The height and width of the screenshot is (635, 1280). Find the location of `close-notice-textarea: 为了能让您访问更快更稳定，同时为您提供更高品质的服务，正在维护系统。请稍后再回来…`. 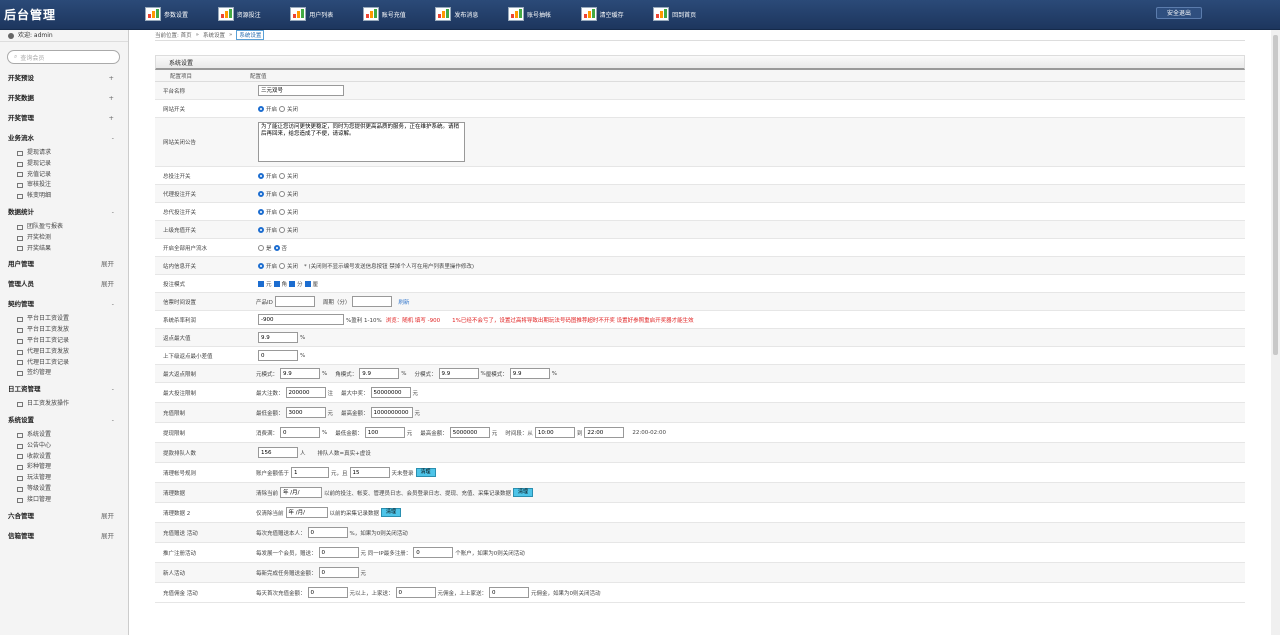

close-notice-textarea: 为了能让您访问更快更稳定，同时为您提供更高品质的服务，正在维护系统。请稍后再回来… is located at coordinates (361, 142).